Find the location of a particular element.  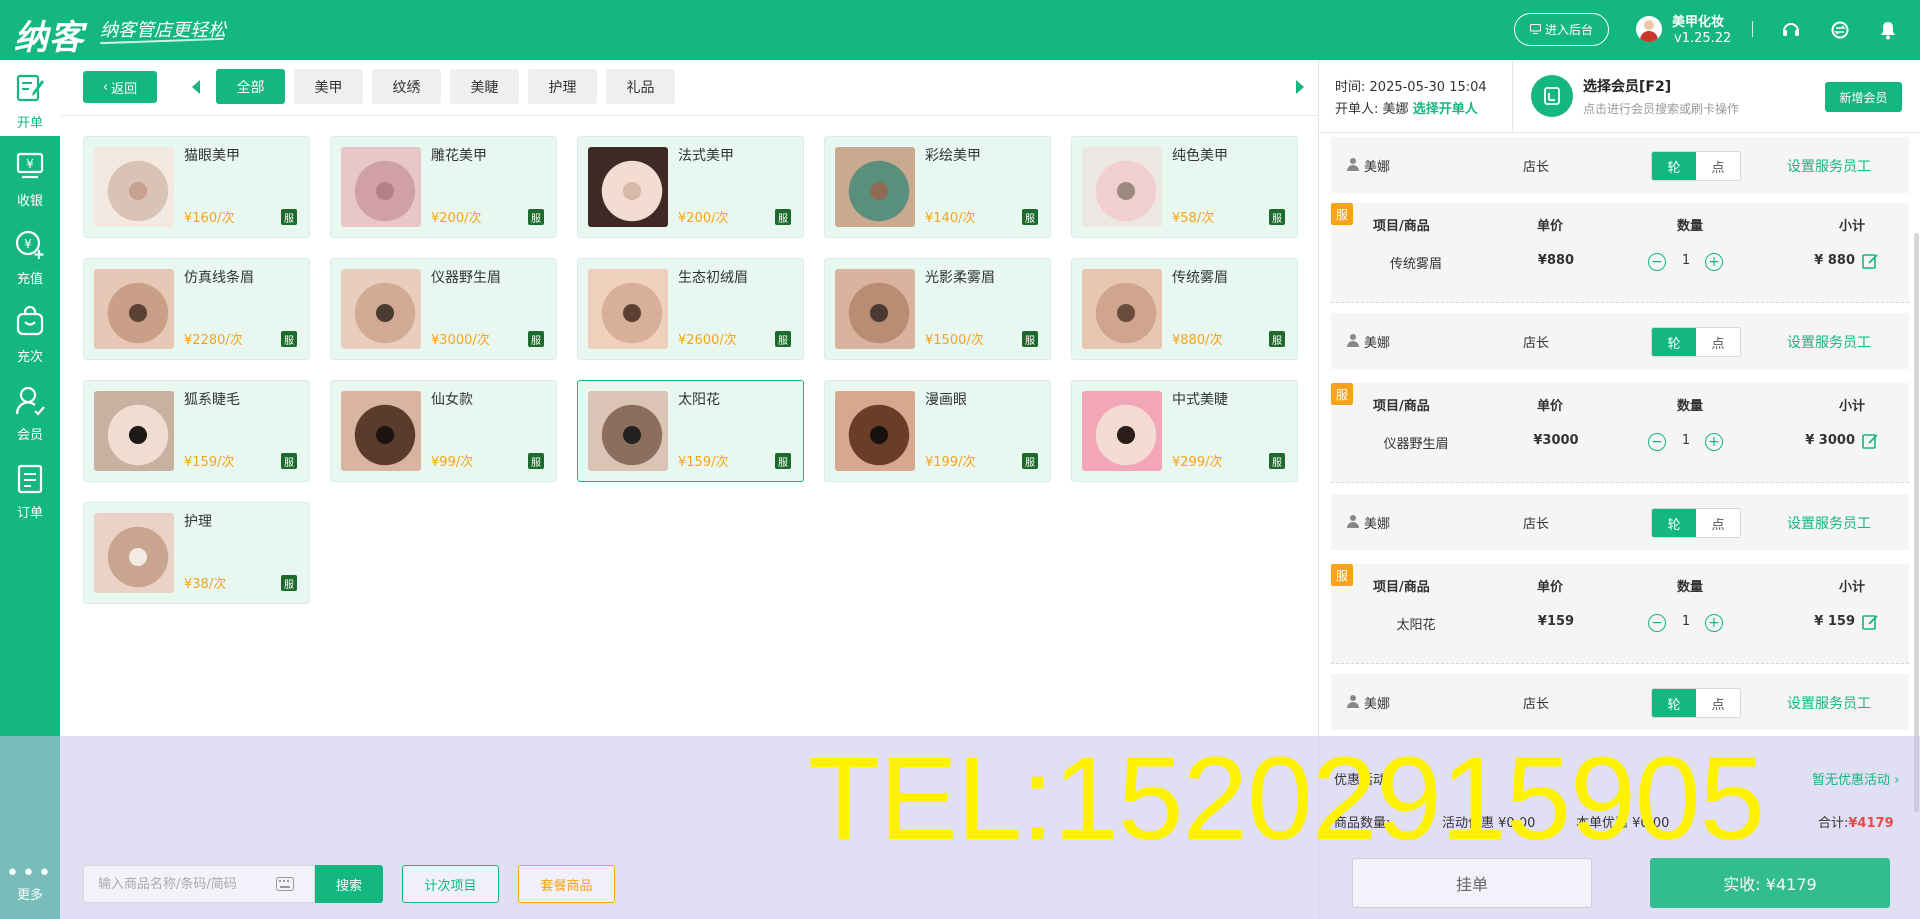

search-button: 搜索 is located at coordinates (349, 884).